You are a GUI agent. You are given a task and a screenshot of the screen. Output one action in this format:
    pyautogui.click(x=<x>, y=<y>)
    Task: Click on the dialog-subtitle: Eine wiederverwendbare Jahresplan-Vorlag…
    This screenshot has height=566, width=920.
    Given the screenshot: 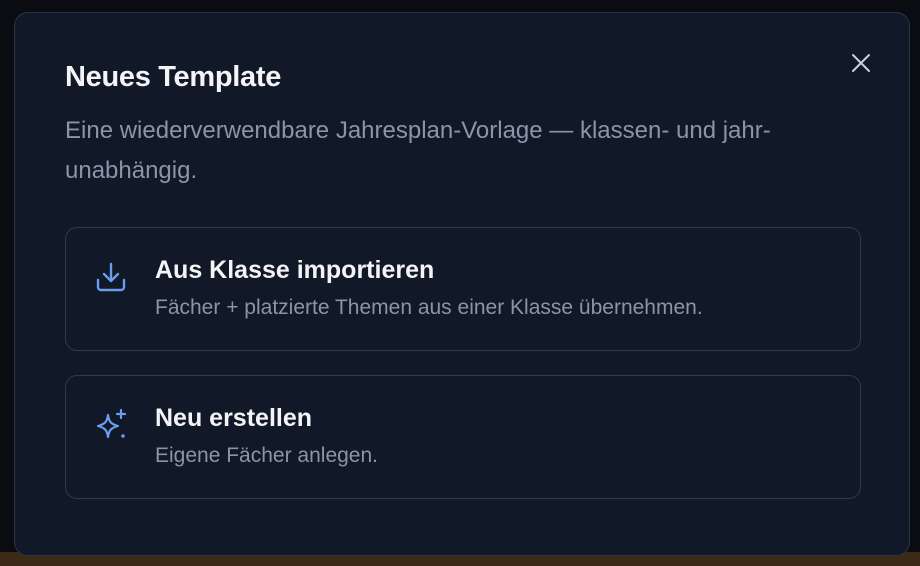 What is the action you would take?
    pyautogui.click(x=418, y=150)
    